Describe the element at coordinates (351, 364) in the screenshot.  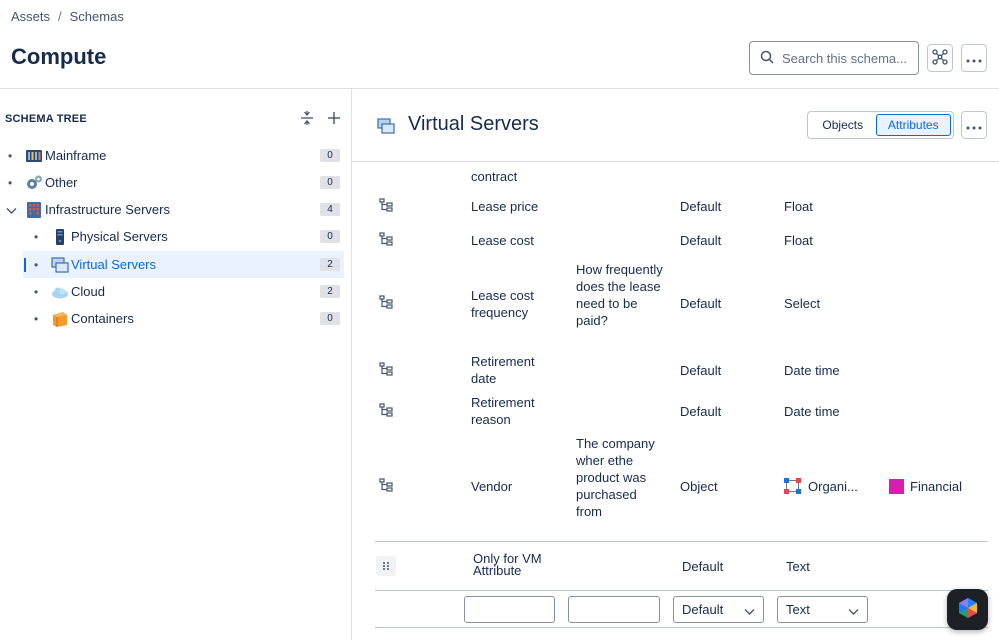
I see `sidebar-divider` at that location.